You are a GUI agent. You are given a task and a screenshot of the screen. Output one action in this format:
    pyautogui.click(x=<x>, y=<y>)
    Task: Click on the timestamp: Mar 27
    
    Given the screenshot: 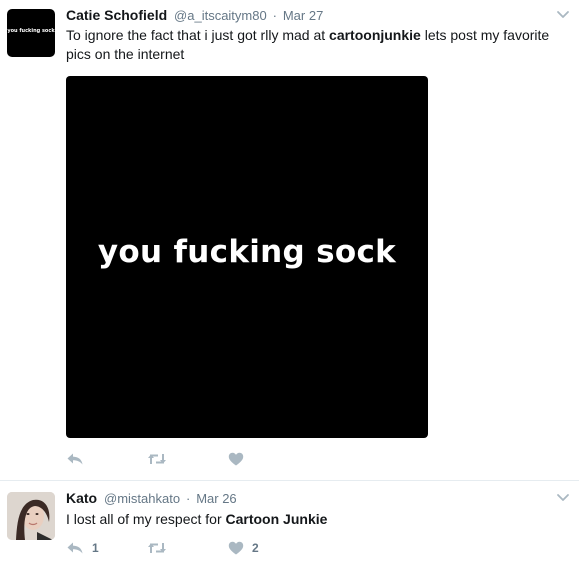 What is the action you would take?
    pyautogui.click(x=303, y=15)
    